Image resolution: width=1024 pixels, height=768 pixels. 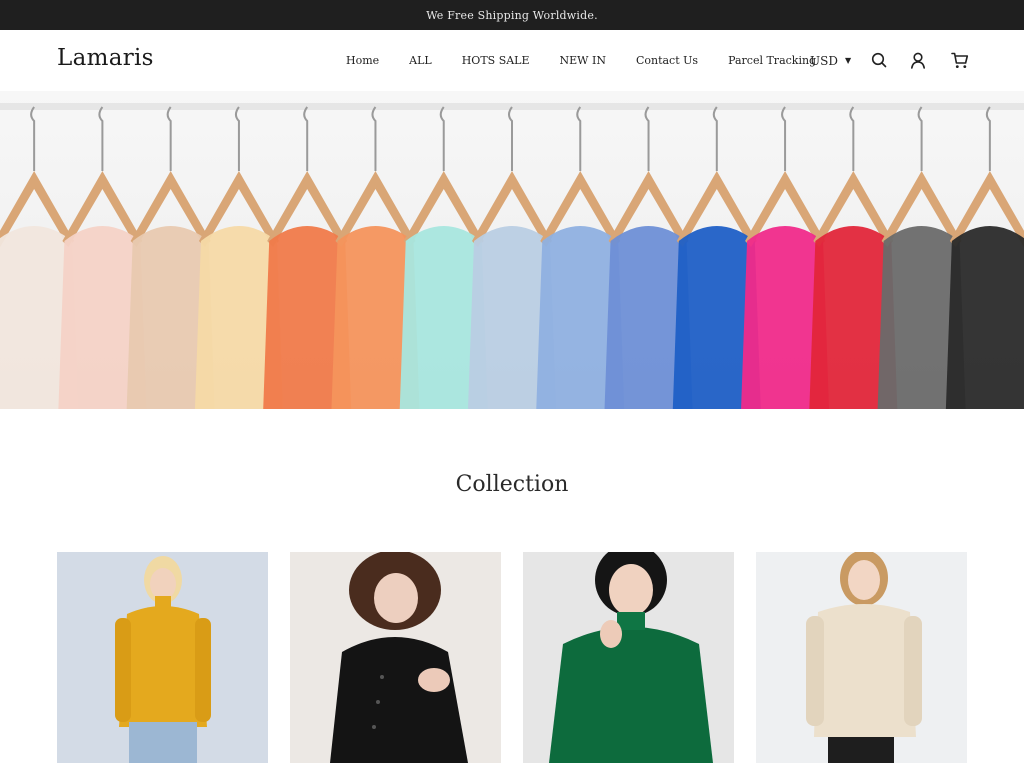 I want to click on currency-selector: USD ▼, so click(x=830, y=60).